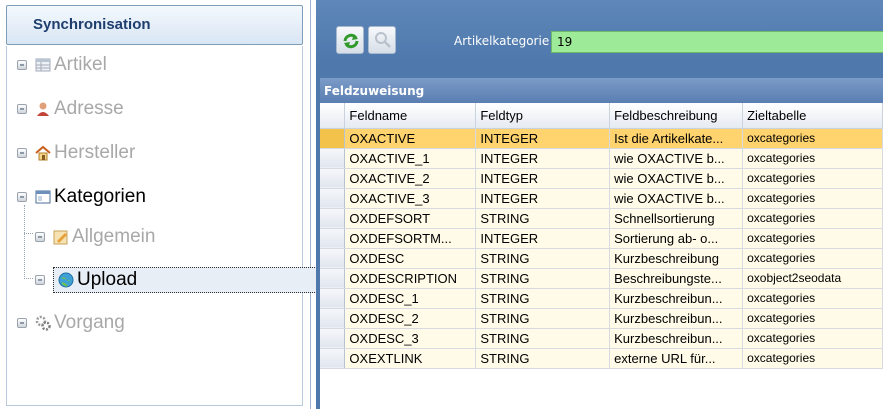 This screenshot has height=409, width=883. What do you see at coordinates (22, 197) in the screenshot?
I see `collapse-icon` at bounding box center [22, 197].